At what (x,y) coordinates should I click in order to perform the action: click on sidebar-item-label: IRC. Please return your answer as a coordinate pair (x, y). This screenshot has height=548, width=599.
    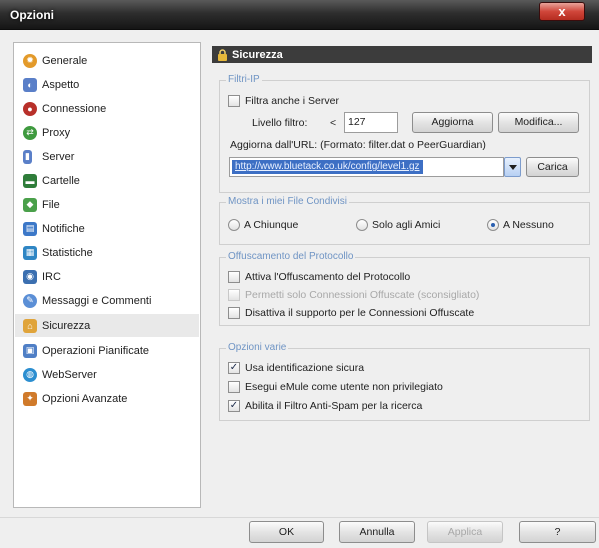
    Looking at the image, I should click on (51, 276).